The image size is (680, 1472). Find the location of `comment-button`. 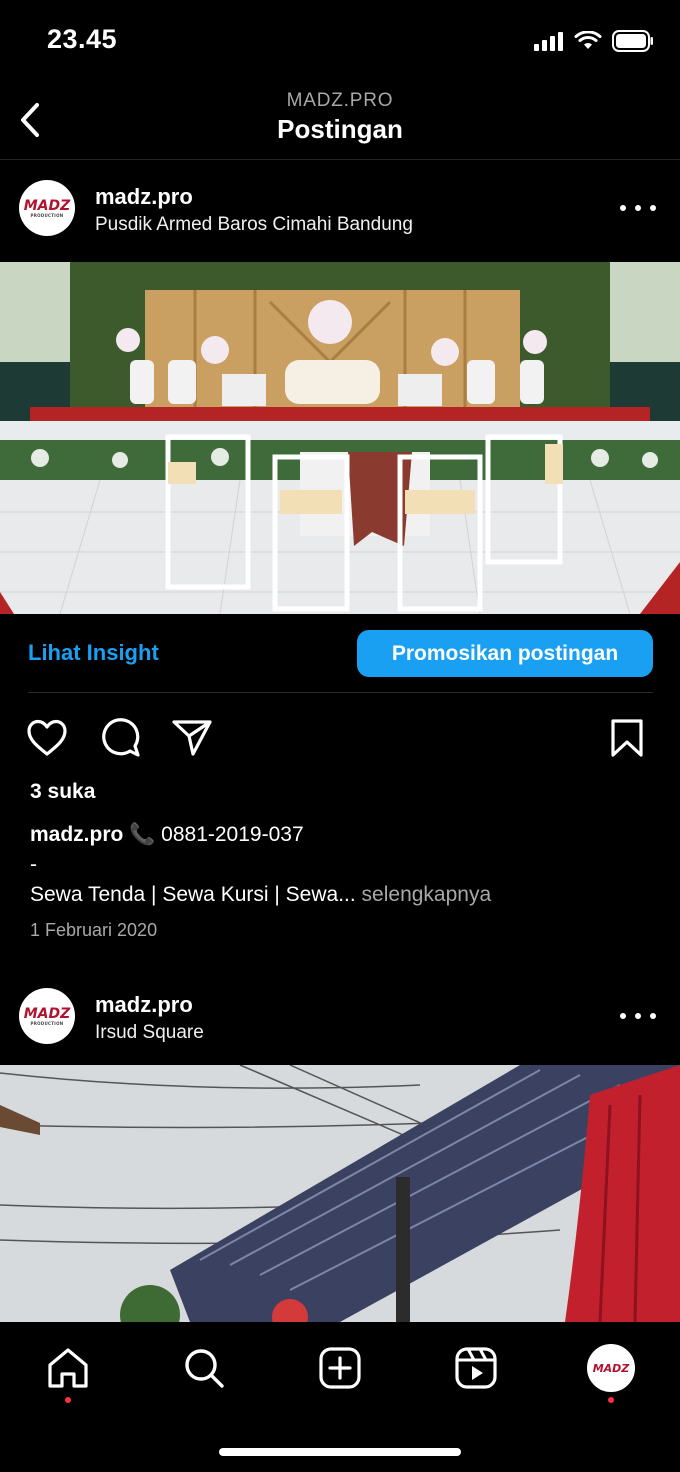

comment-button is located at coordinates (120, 738).